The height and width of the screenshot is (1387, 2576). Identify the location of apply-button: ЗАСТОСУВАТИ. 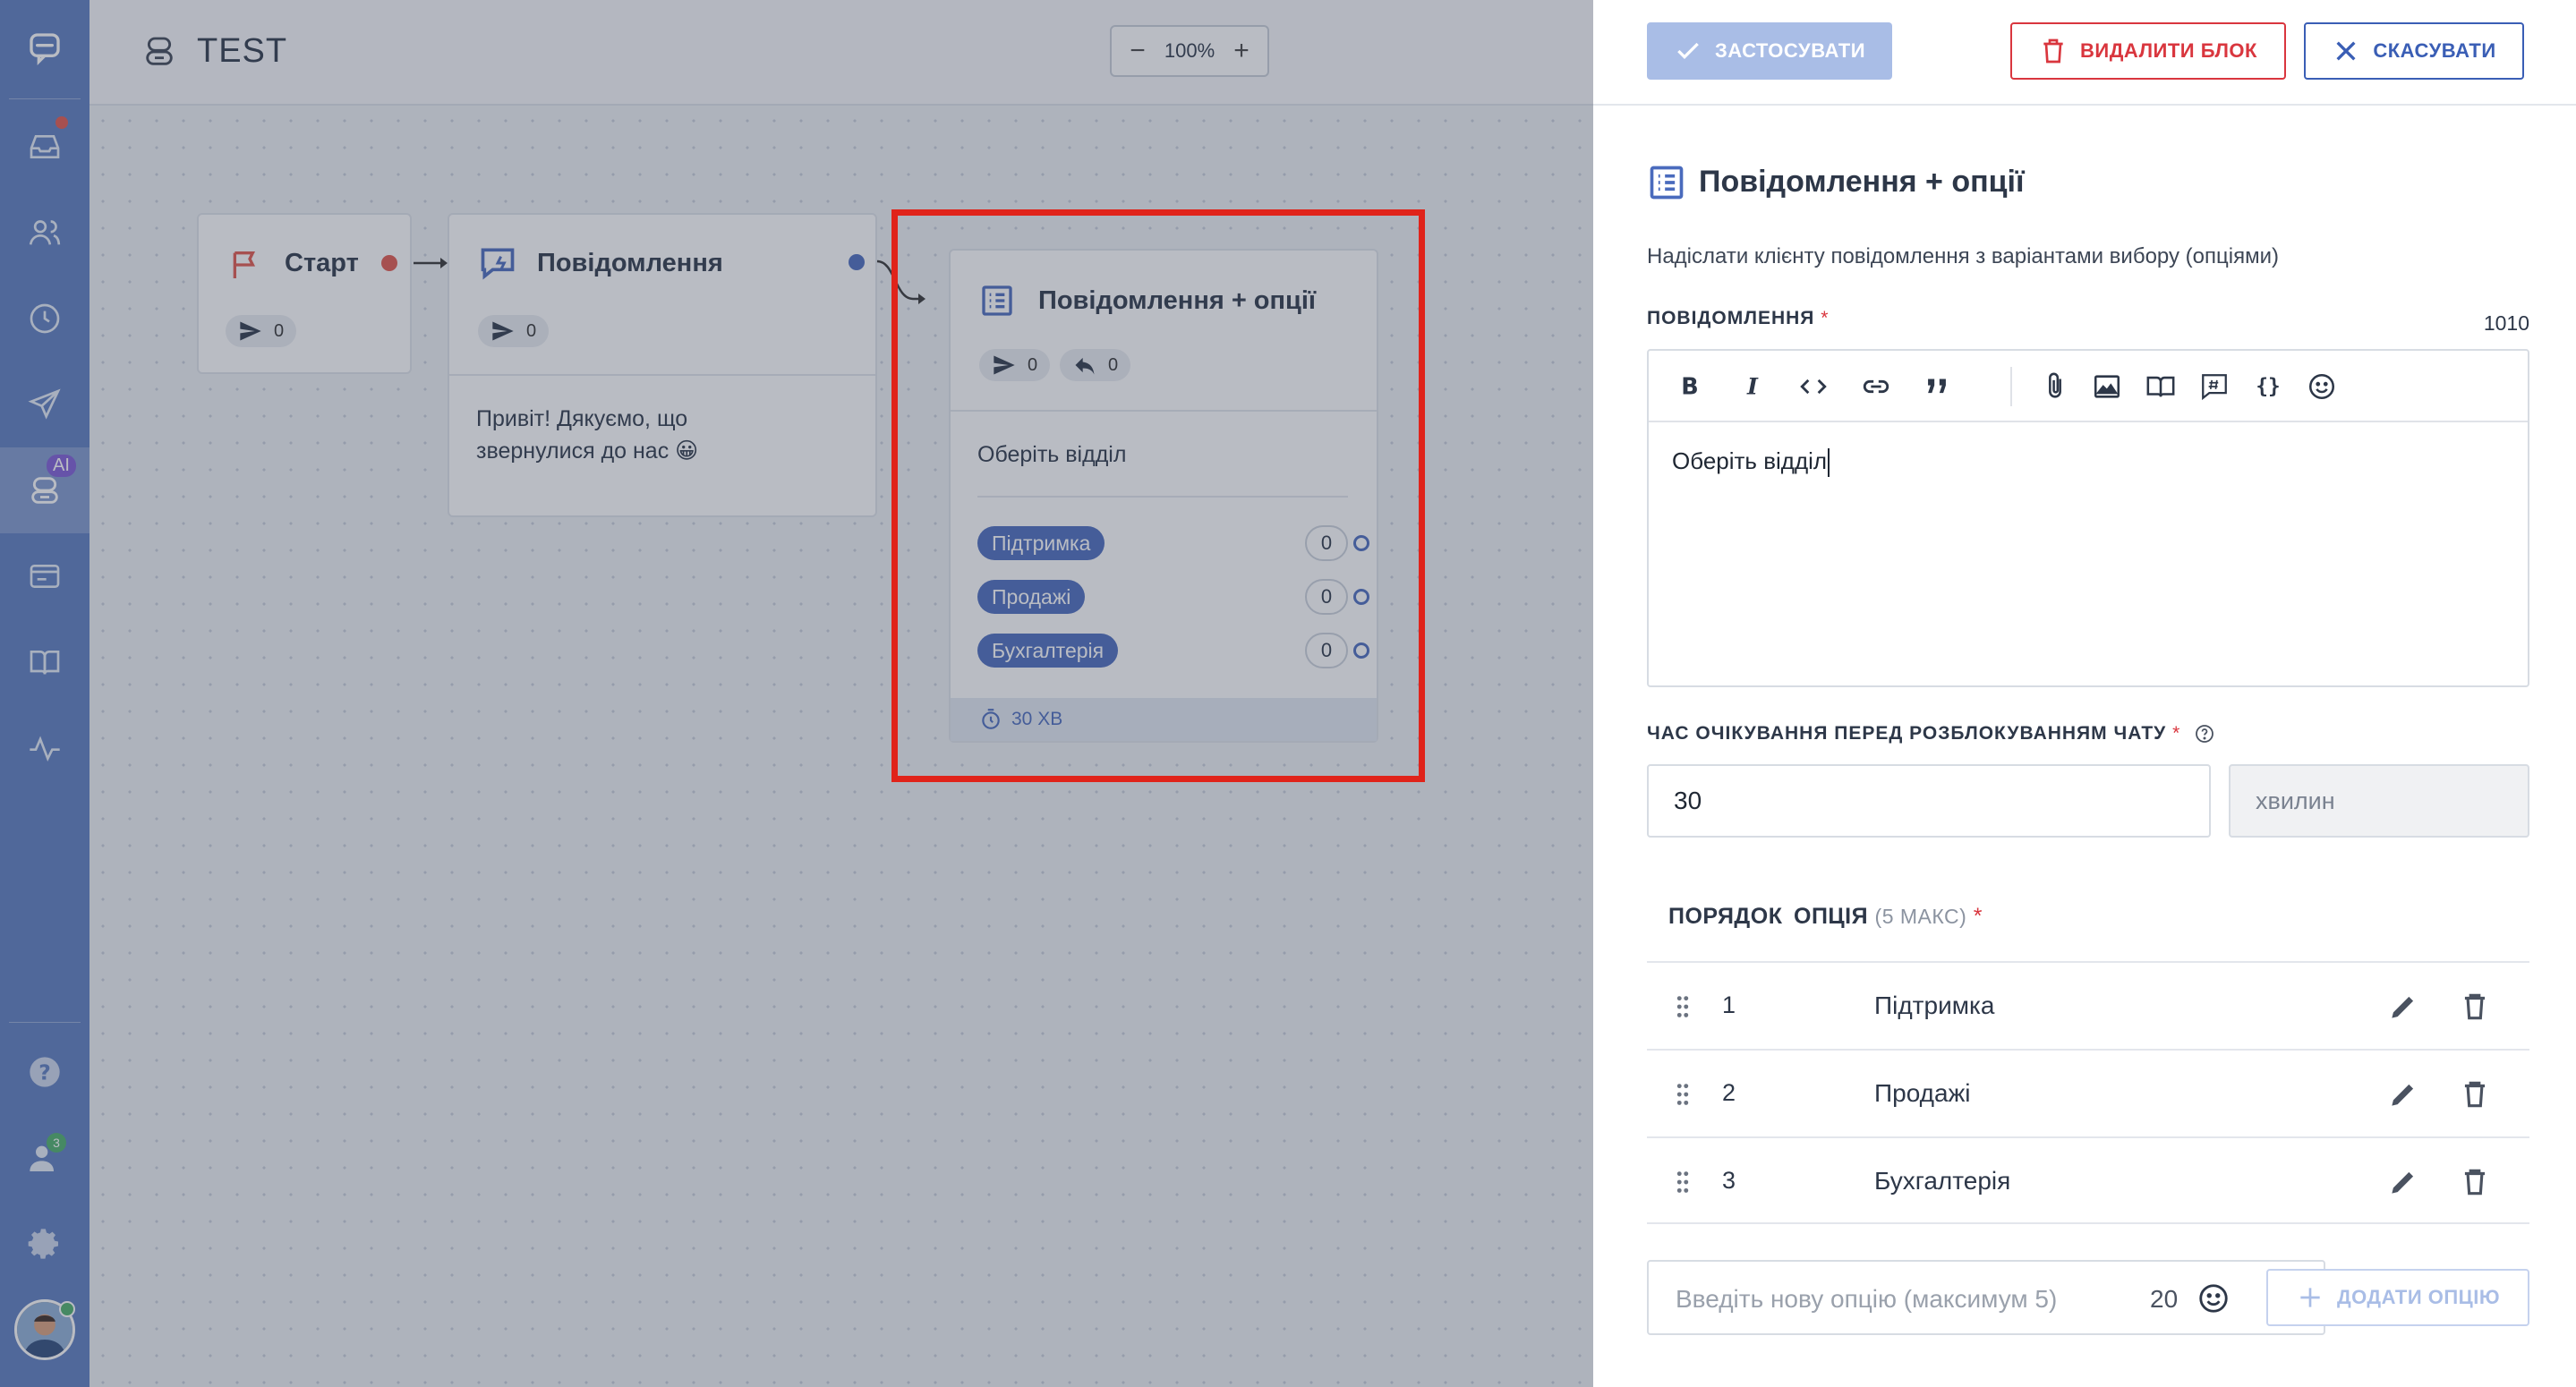
(1769, 51).